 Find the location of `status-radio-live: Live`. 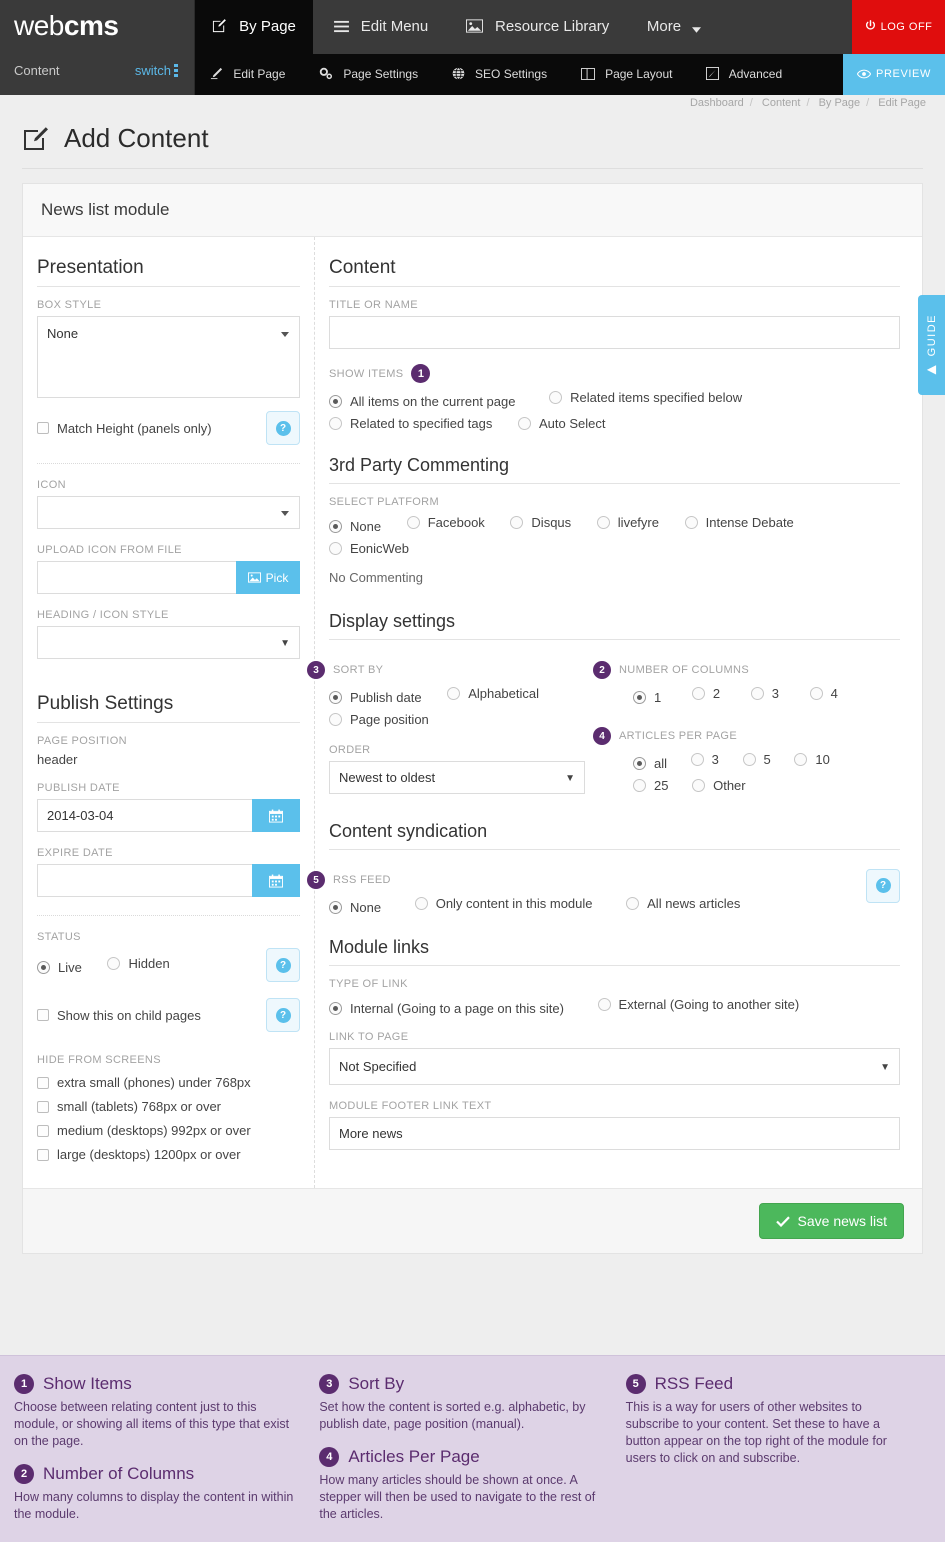

status-radio-live: Live is located at coordinates (59, 967).